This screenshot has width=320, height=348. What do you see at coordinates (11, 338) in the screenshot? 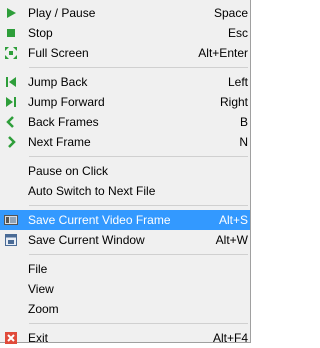
I see `exit-icon` at bounding box center [11, 338].